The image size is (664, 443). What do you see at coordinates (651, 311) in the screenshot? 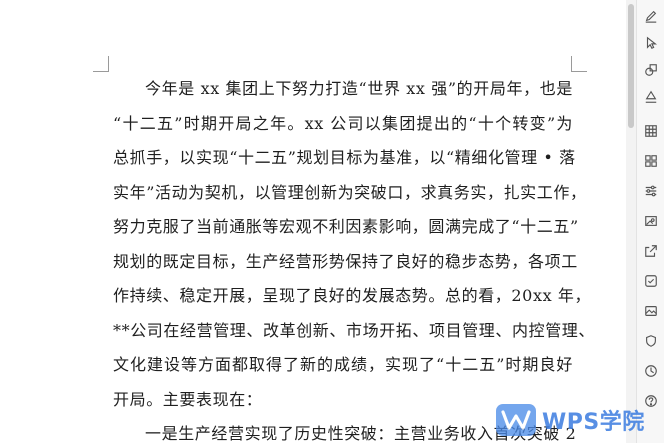
I see `image-icon` at bounding box center [651, 311].